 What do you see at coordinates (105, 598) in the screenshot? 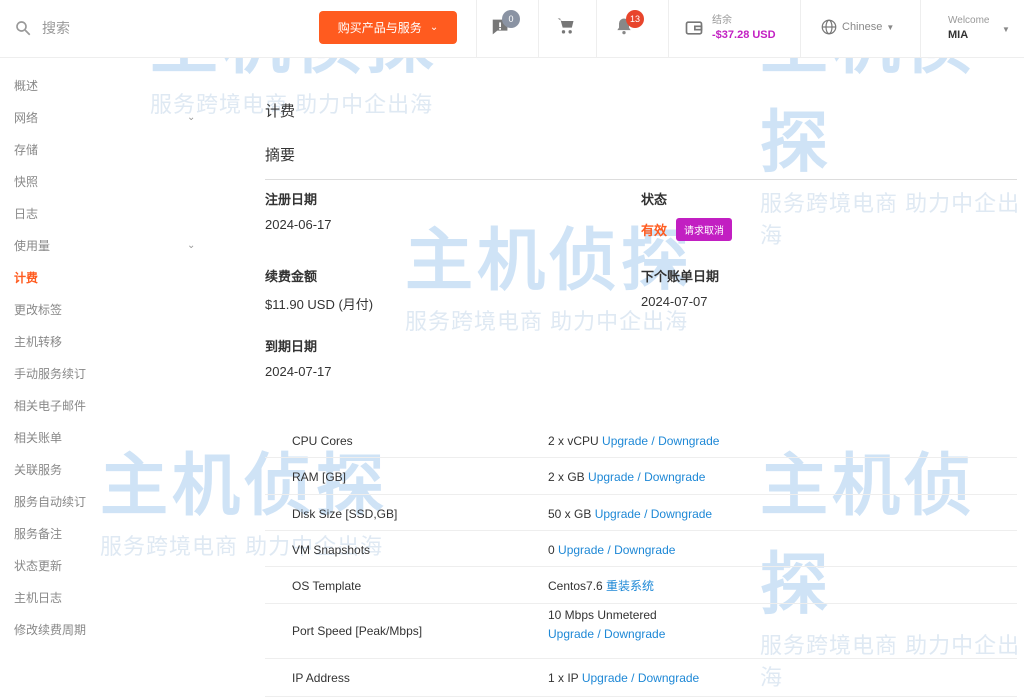
I see `sidebar-item: 主机日志` at bounding box center [105, 598].